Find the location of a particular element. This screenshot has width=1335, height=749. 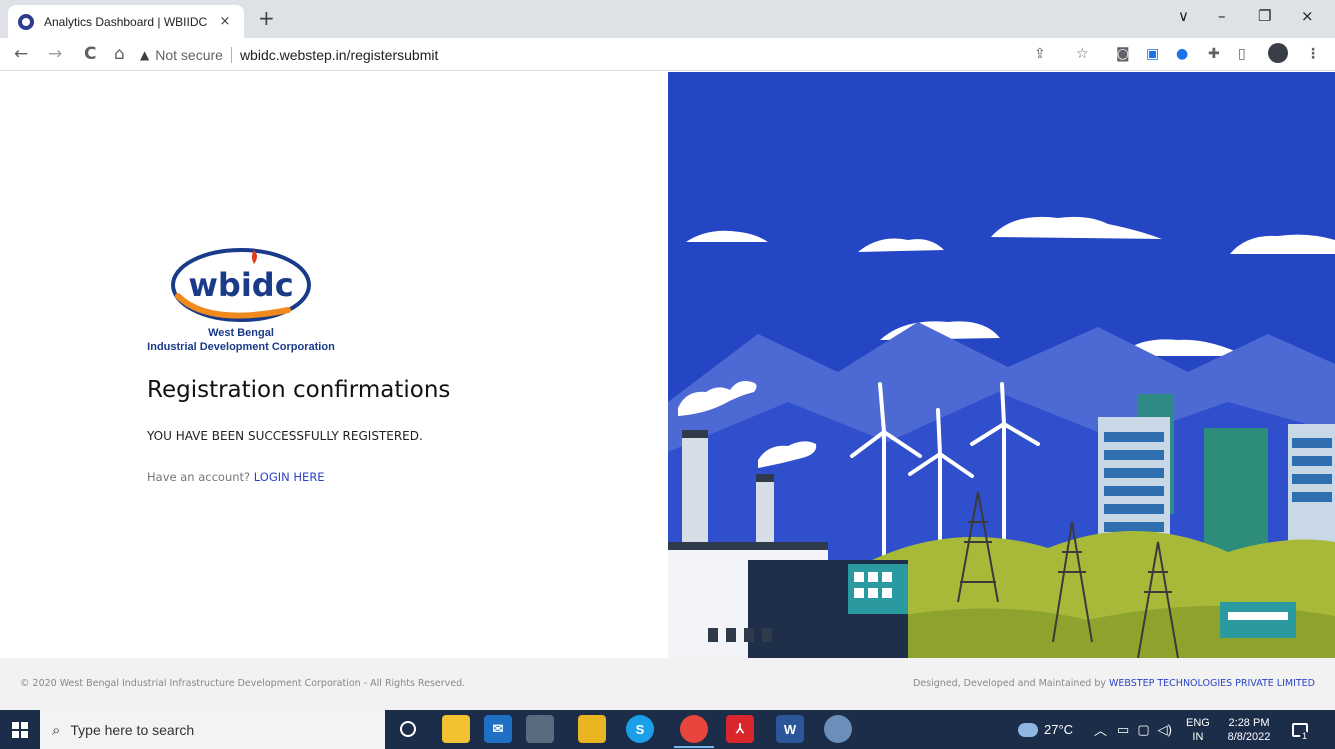

logo-wordmark: wbidc is located at coordinates (240, 285).